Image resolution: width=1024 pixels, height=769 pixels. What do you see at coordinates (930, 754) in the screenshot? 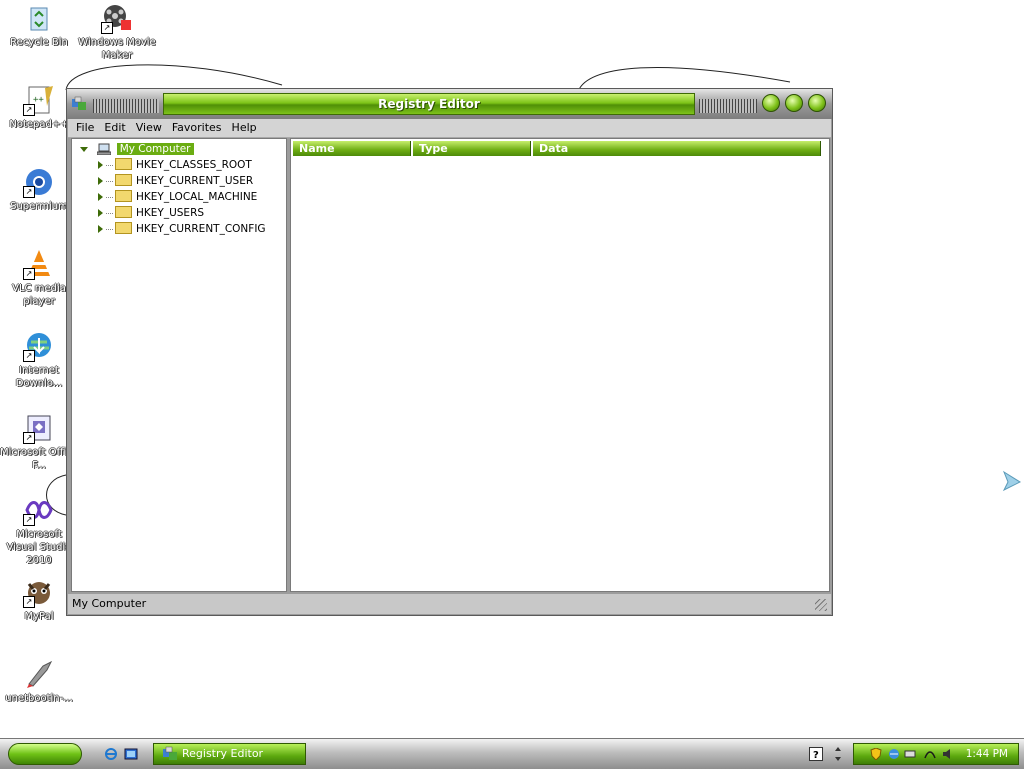
I see `connection-icon` at bounding box center [930, 754].